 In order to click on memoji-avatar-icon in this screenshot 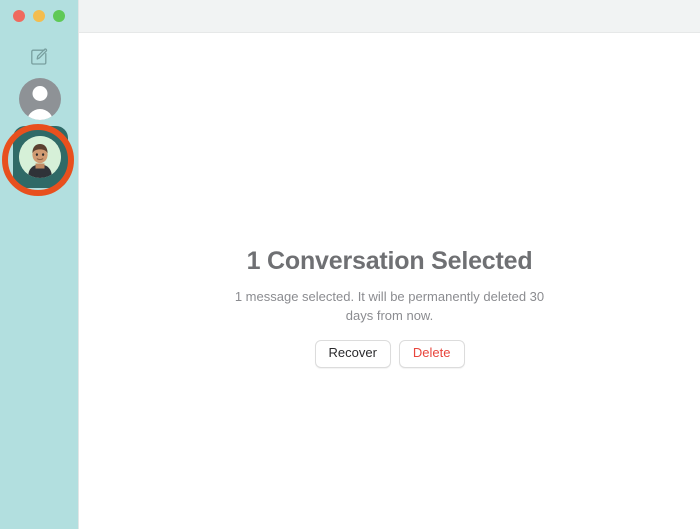, I will do `click(40, 157)`.